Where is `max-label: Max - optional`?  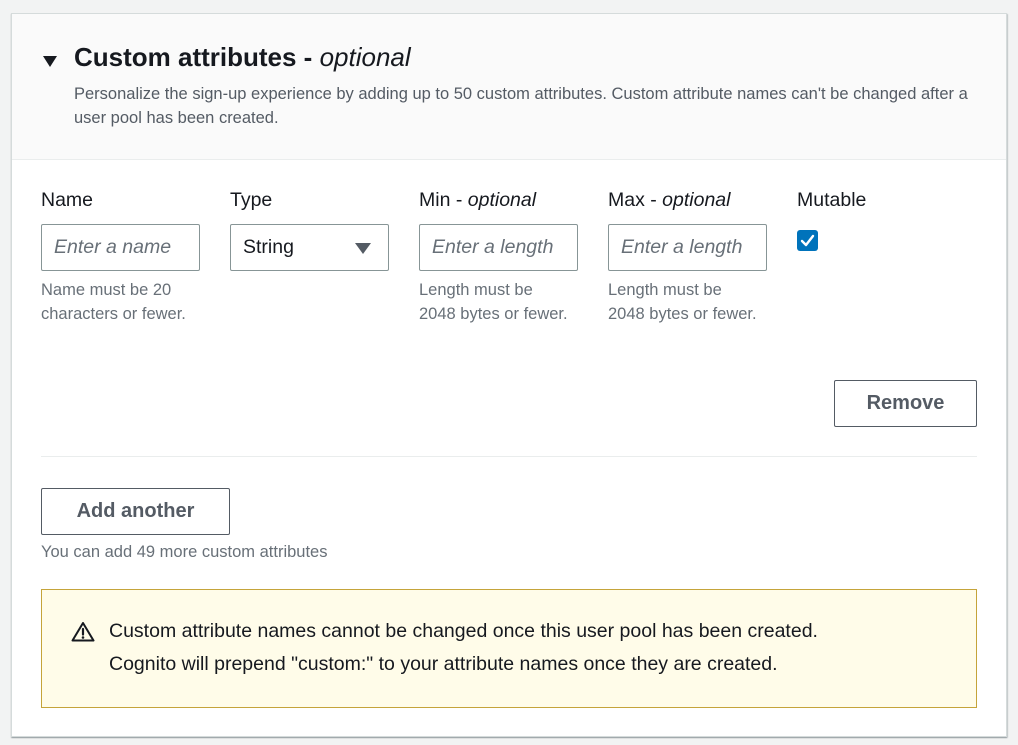 max-label: Max - optional is located at coordinates (690, 200).